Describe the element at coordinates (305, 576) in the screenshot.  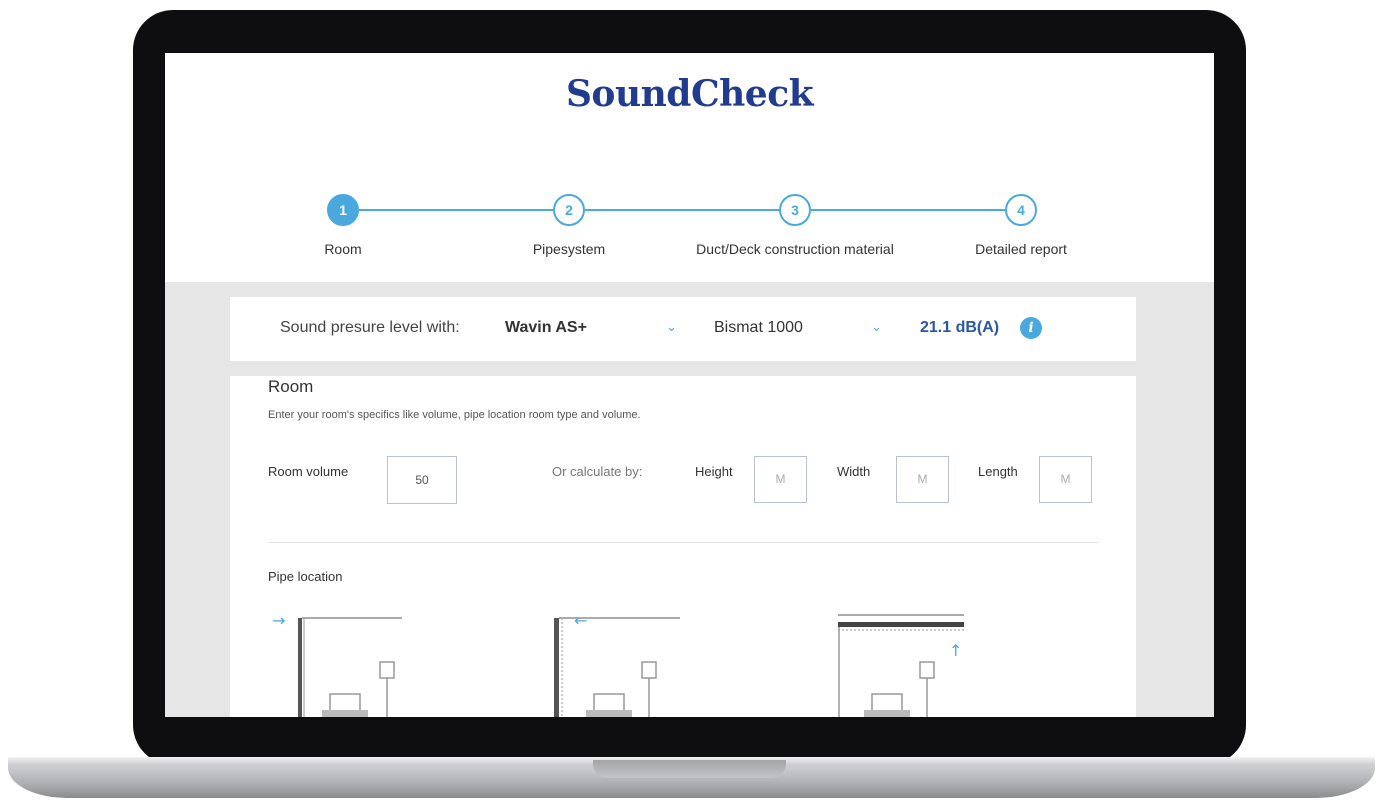
I see `pipe-location-label: Pipe location` at that location.